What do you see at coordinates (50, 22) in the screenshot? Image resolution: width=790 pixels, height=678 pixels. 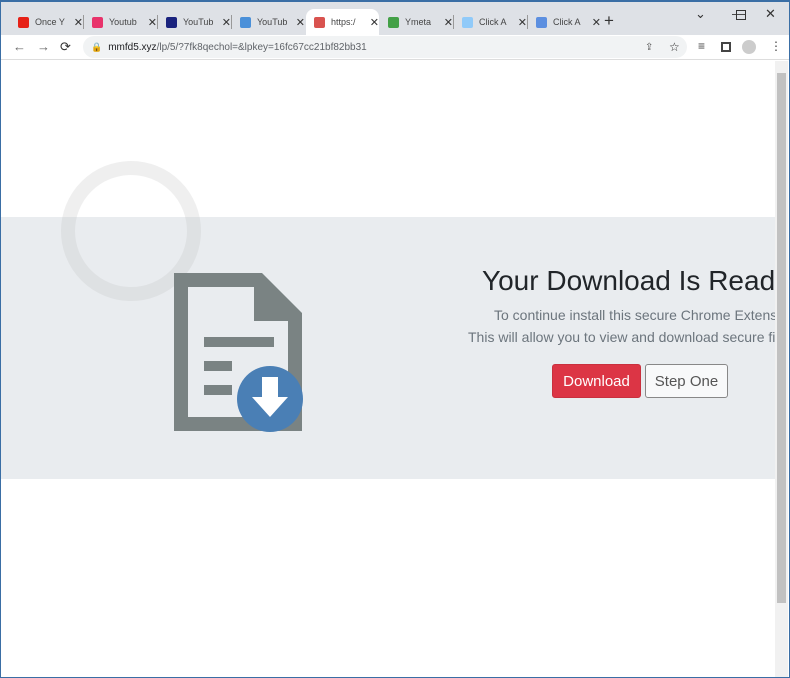 I see `tab-label: Once Y` at bounding box center [50, 22].